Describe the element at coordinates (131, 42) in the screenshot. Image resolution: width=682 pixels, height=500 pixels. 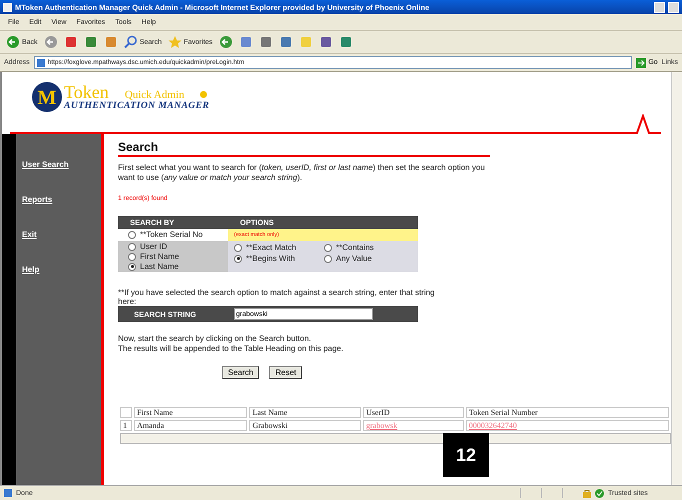
I see `search-icon` at that location.